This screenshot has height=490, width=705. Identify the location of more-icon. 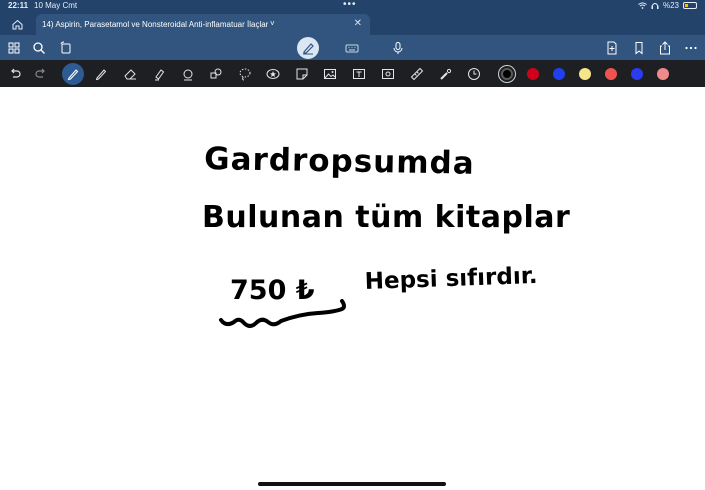
(691, 48).